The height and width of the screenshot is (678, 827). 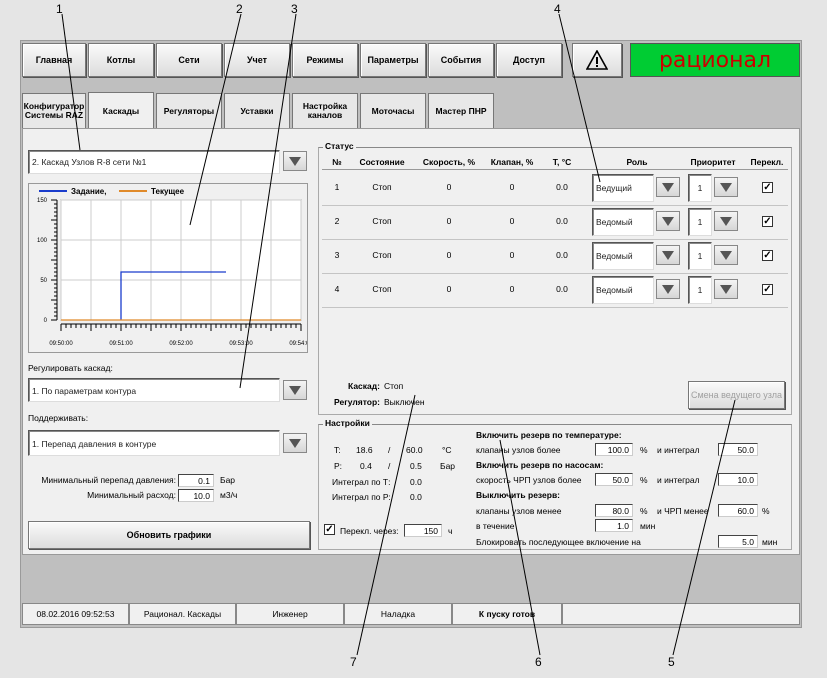 I want to click on callout-7: 7, so click(x=353, y=662).